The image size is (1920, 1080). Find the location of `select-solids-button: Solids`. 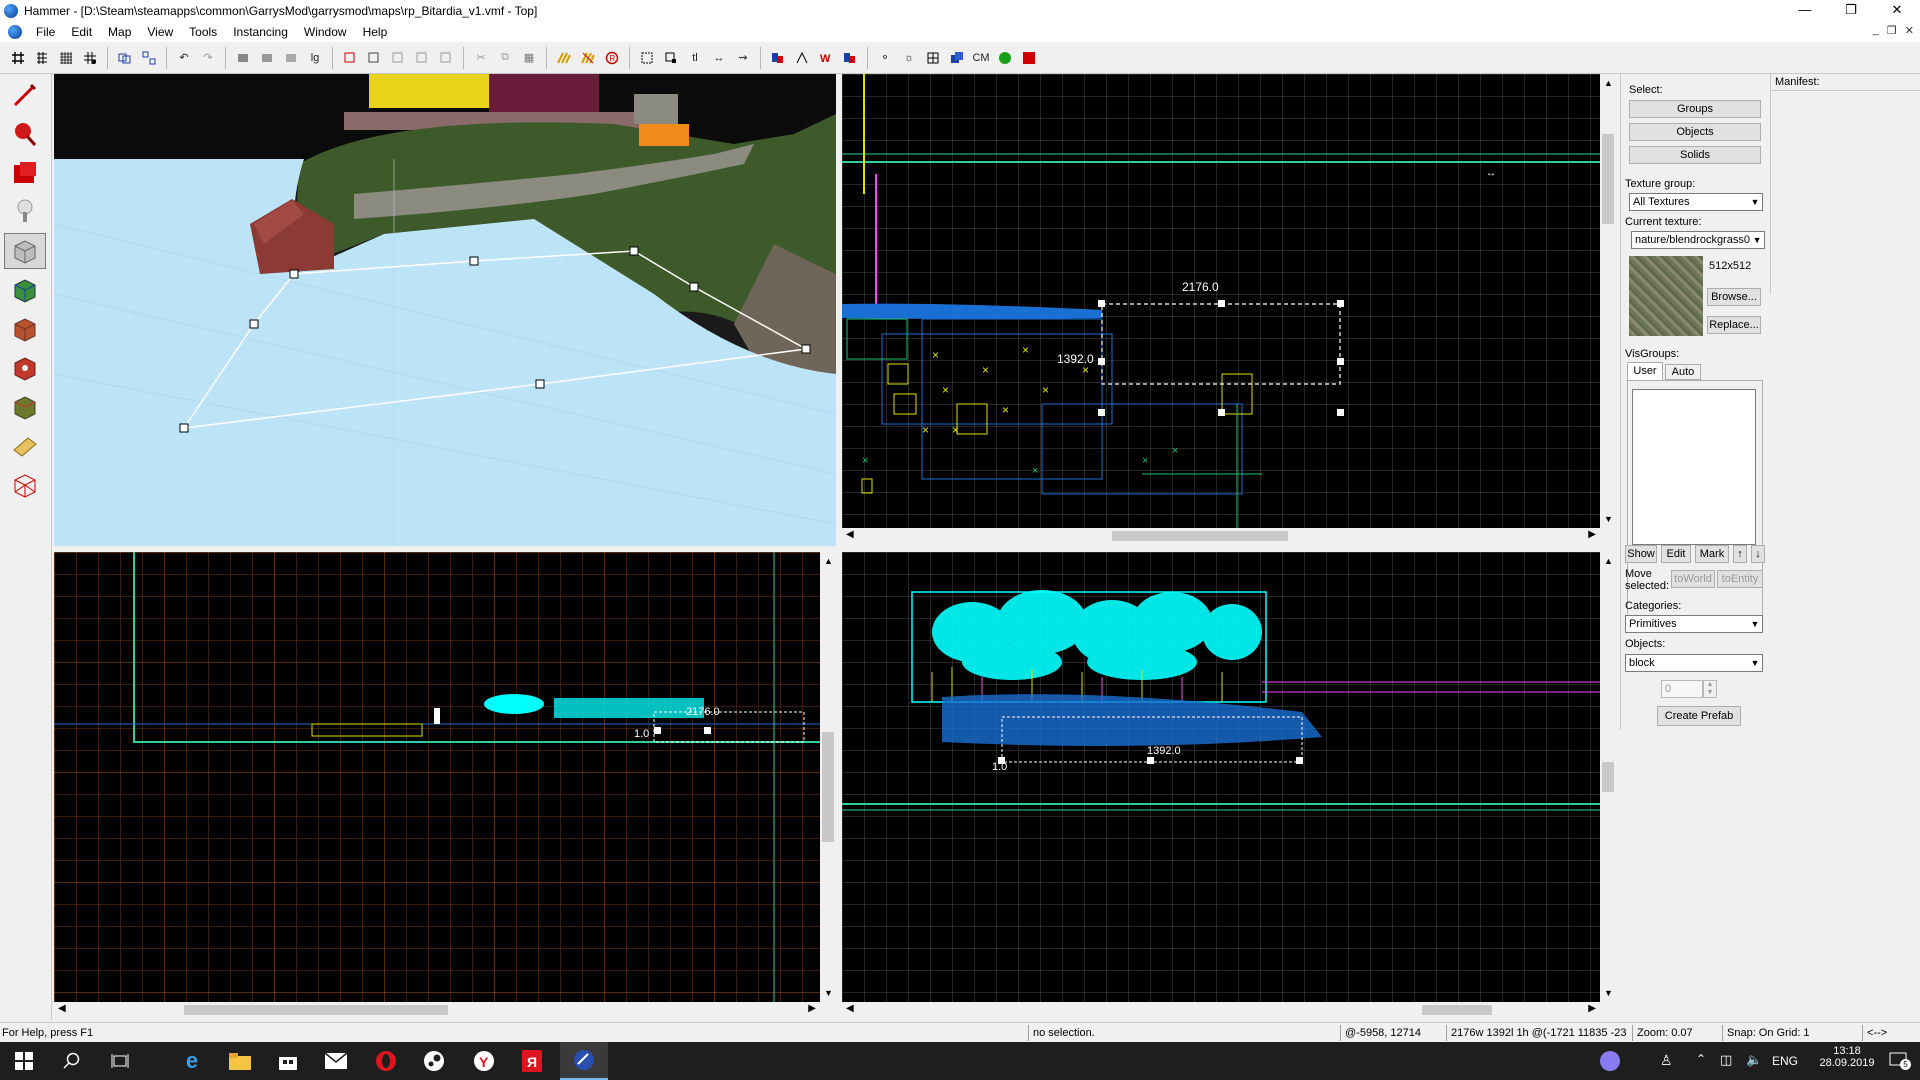

select-solids-button: Solids is located at coordinates (1695, 155).